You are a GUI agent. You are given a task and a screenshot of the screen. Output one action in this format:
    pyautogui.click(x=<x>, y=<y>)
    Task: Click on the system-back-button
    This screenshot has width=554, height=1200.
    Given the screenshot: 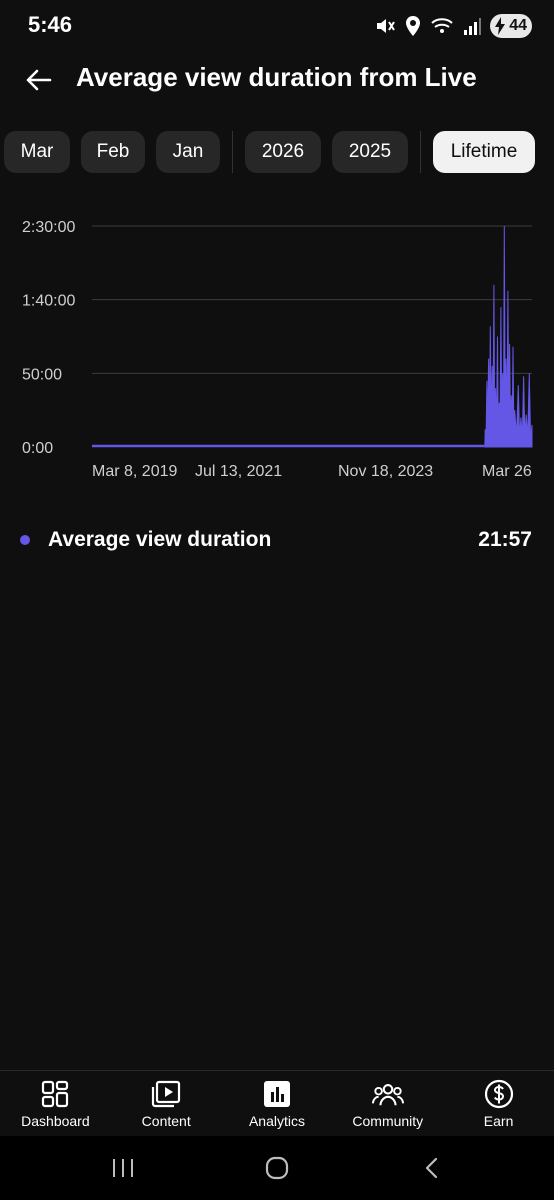 What is the action you would take?
    pyautogui.click(x=432, y=1168)
    